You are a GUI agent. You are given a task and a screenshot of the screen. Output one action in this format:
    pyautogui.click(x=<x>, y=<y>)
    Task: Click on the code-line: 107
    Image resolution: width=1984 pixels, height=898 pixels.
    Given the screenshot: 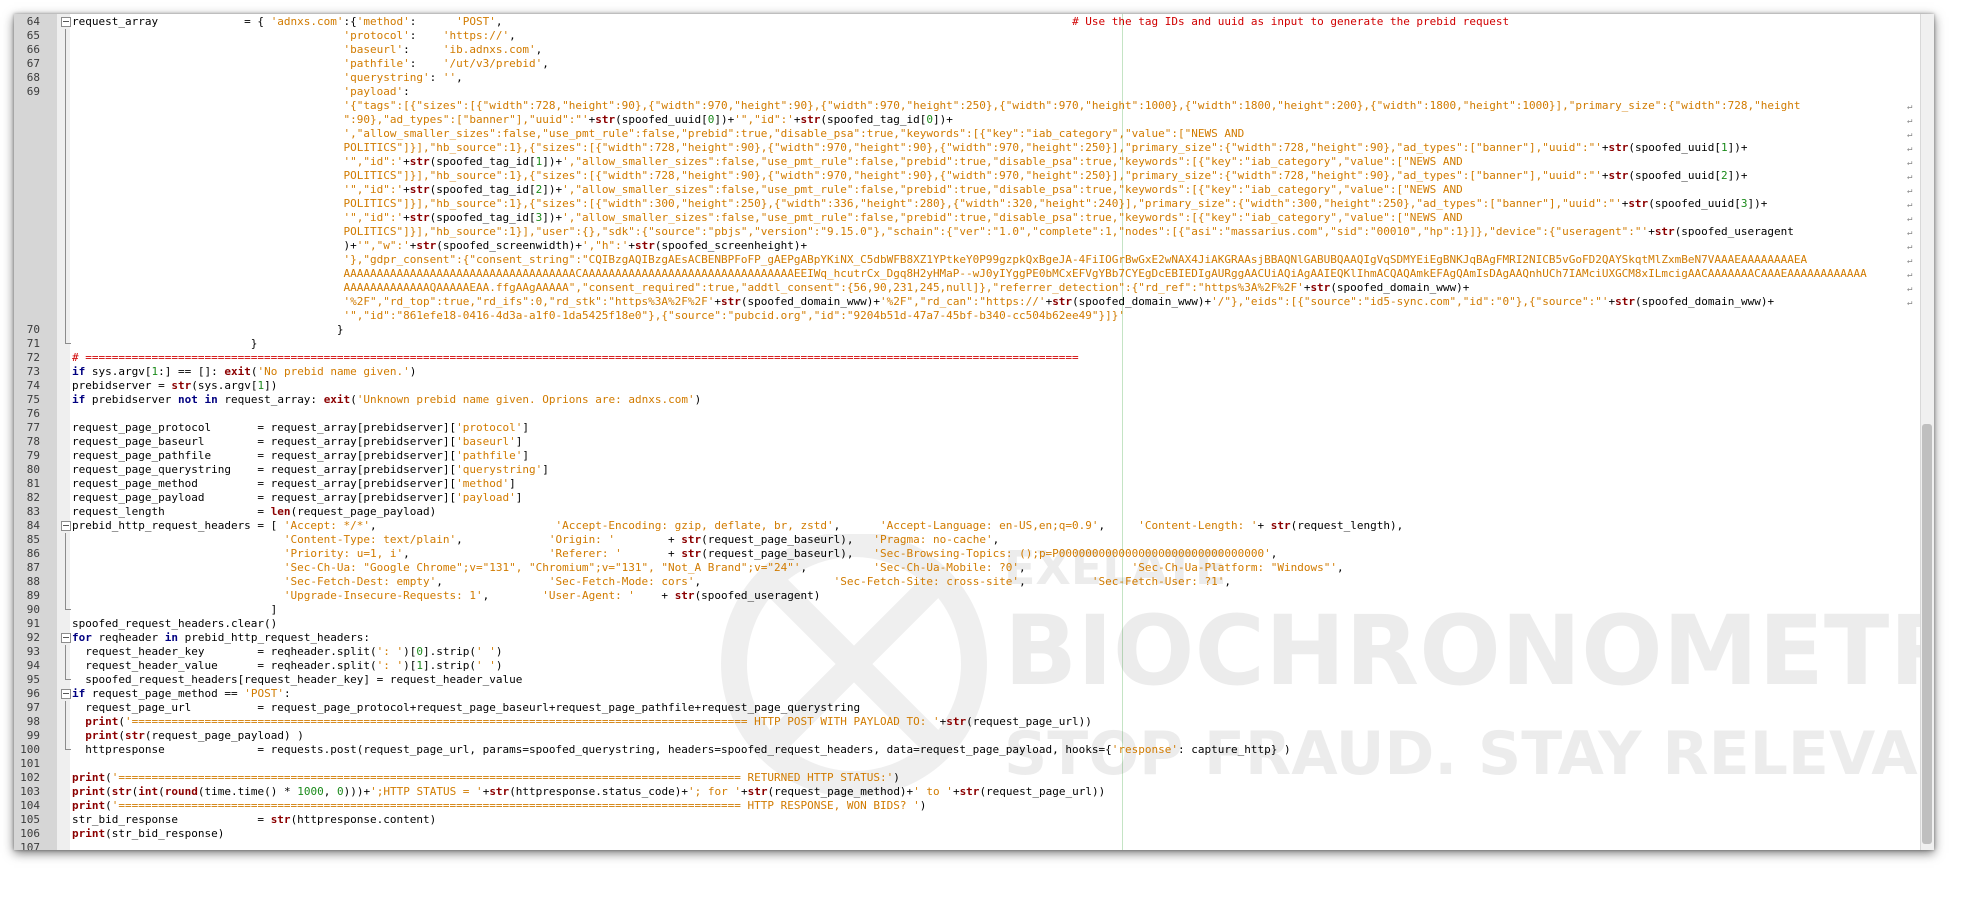 What is the action you would take?
    pyautogui.click(x=964, y=845)
    